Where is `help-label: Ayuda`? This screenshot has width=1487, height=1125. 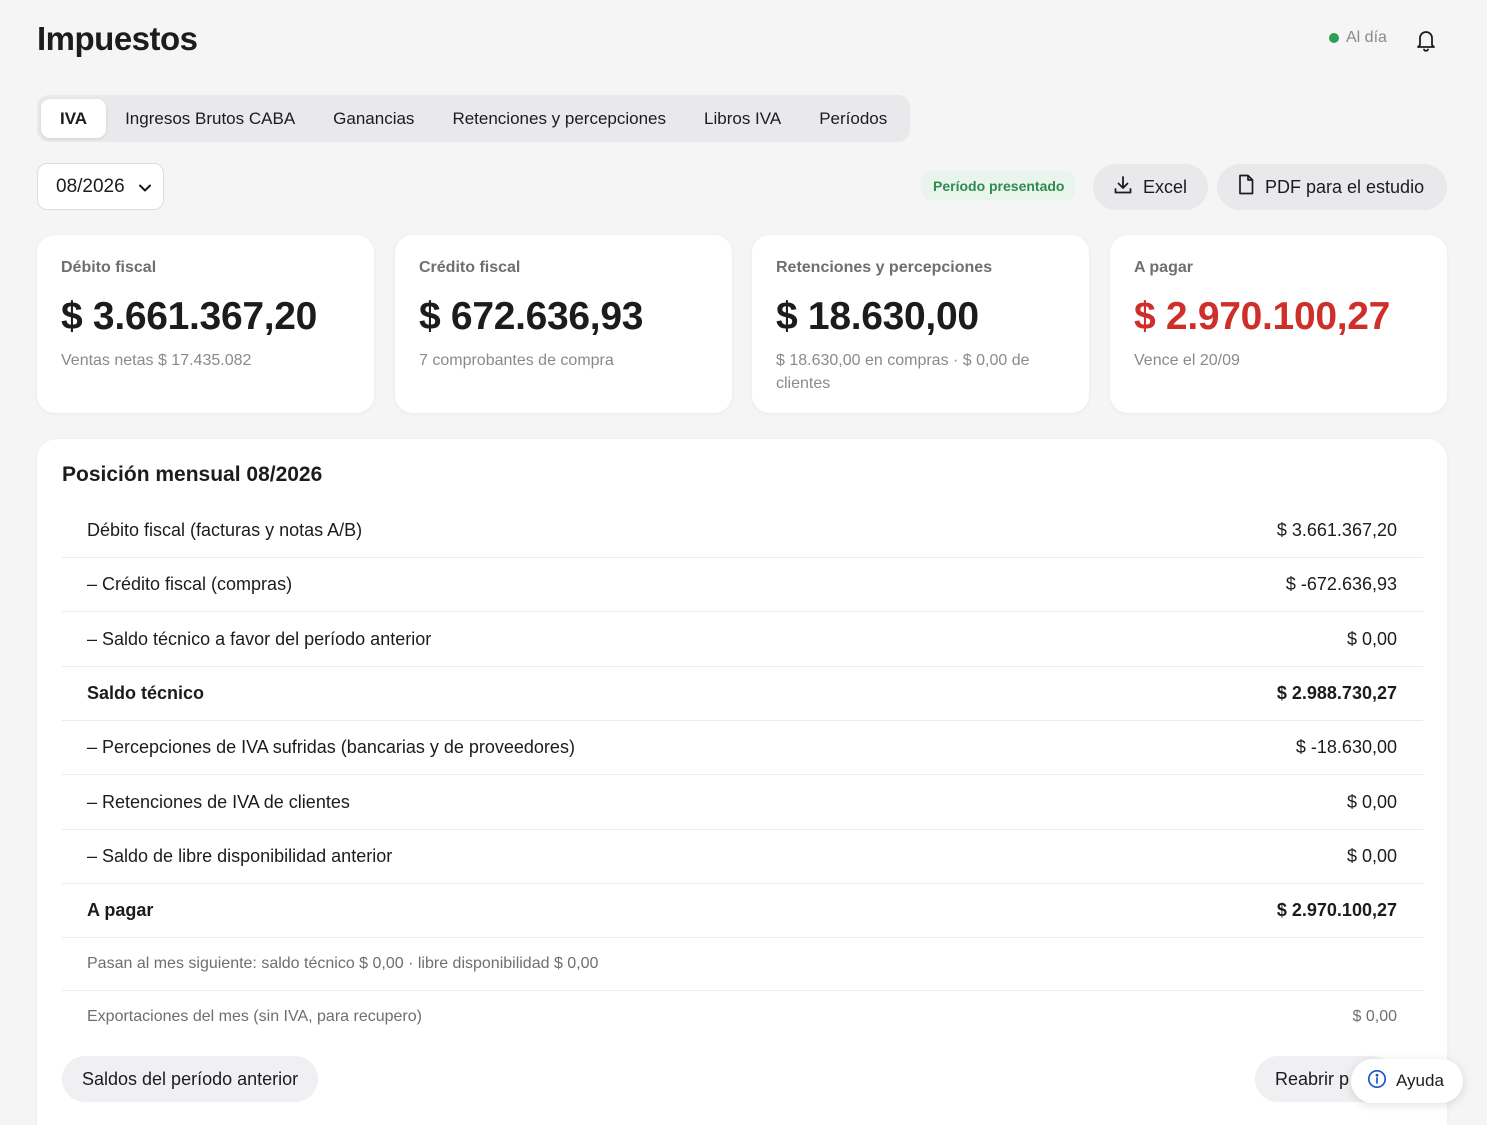
help-label: Ayuda is located at coordinates (1420, 1080).